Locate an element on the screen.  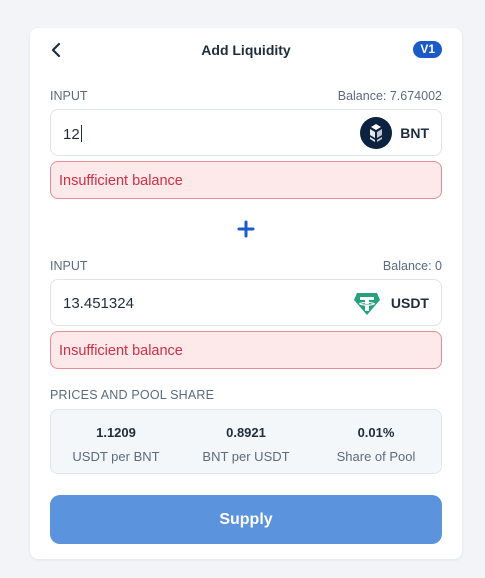
header: Add Liquidity V1 is located at coordinates (246, 50).